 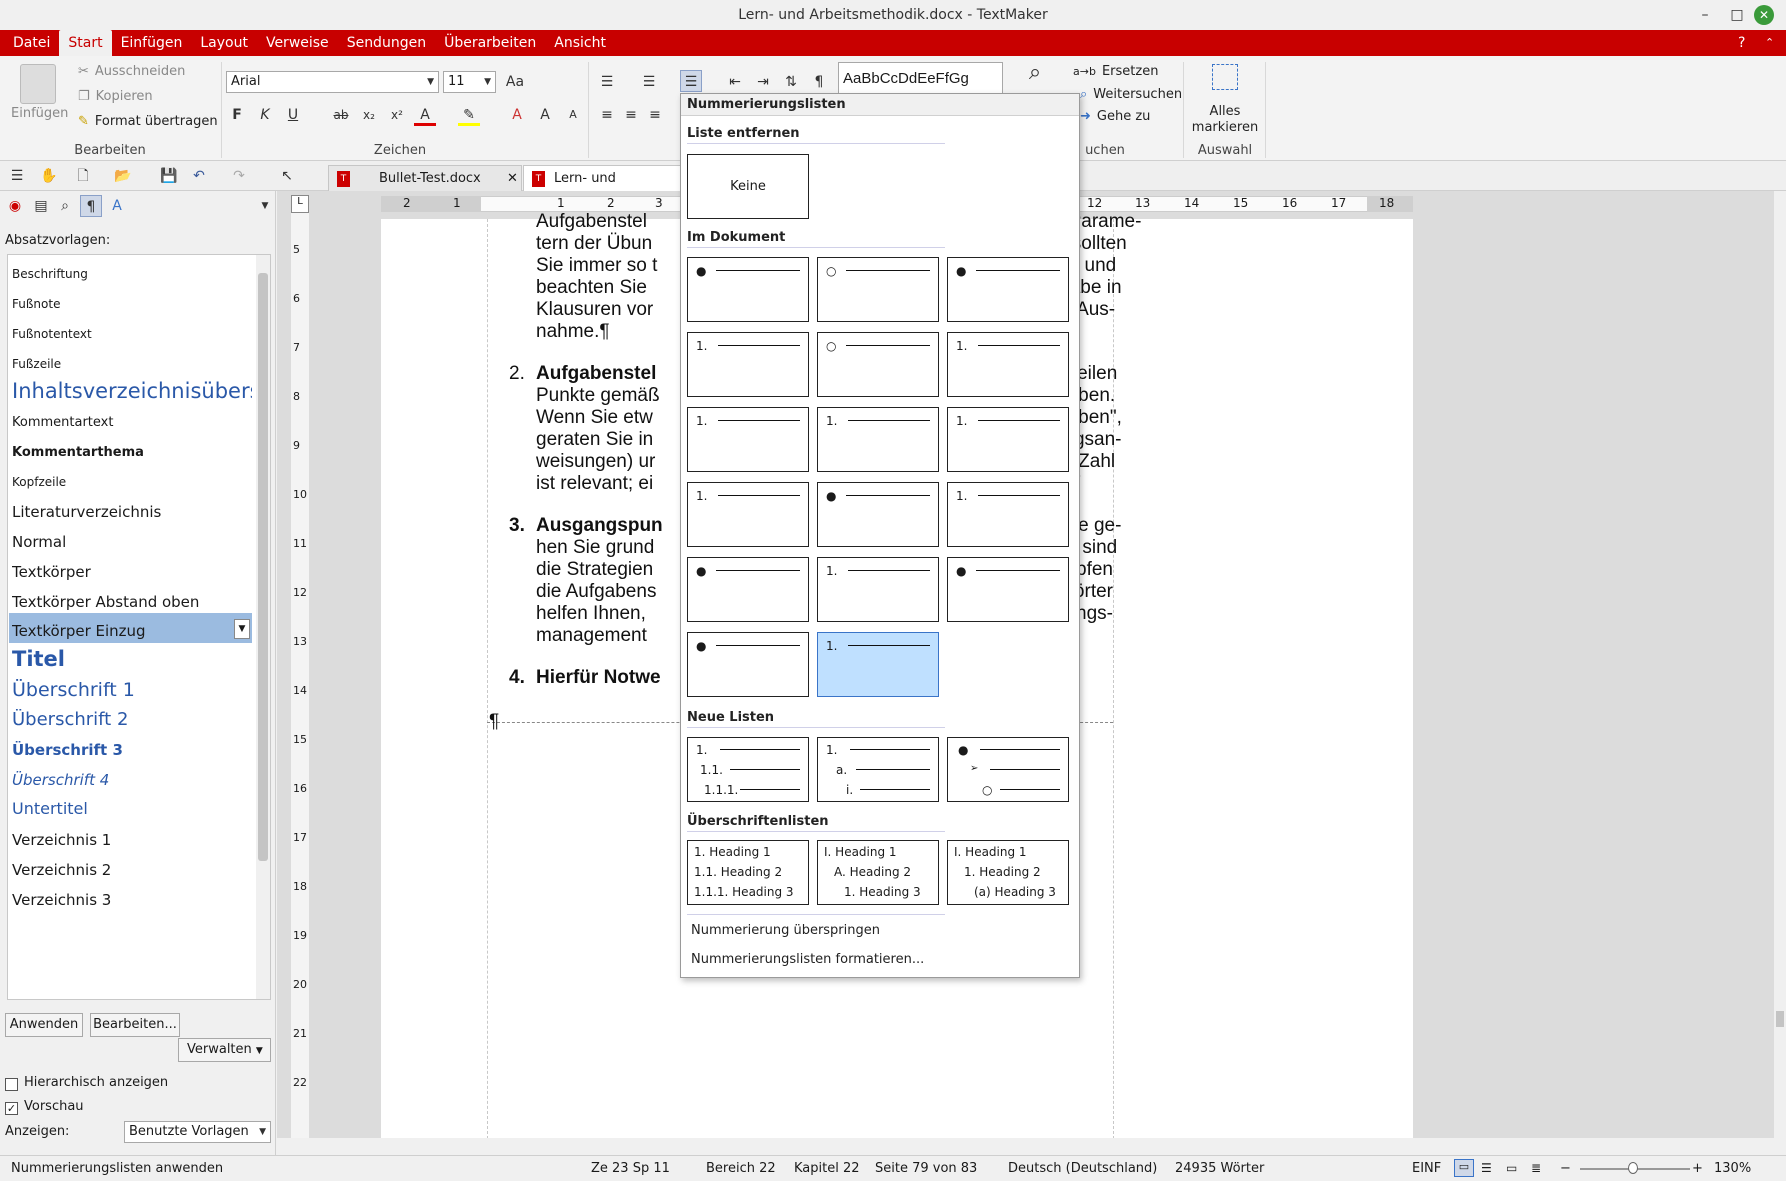 What do you see at coordinates (197, 1132) in the screenshot?
I see `show-filter-combo: Benutzte Vorlagen ▼` at bounding box center [197, 1132].